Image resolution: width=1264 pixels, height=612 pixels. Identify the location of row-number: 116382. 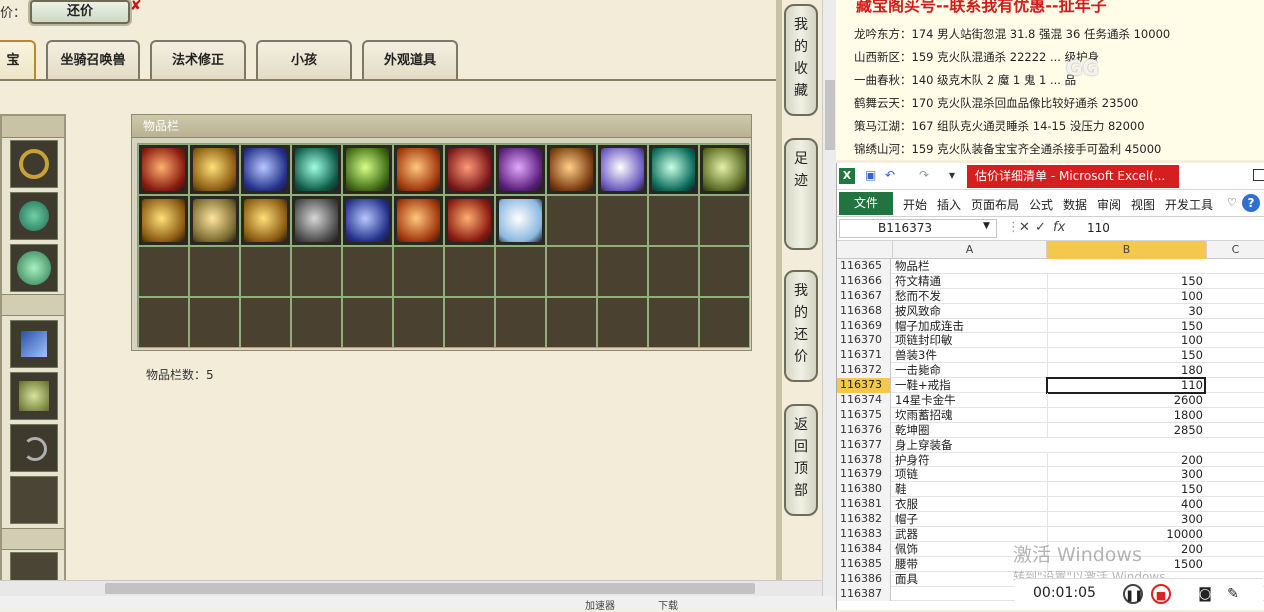
(864, 520).